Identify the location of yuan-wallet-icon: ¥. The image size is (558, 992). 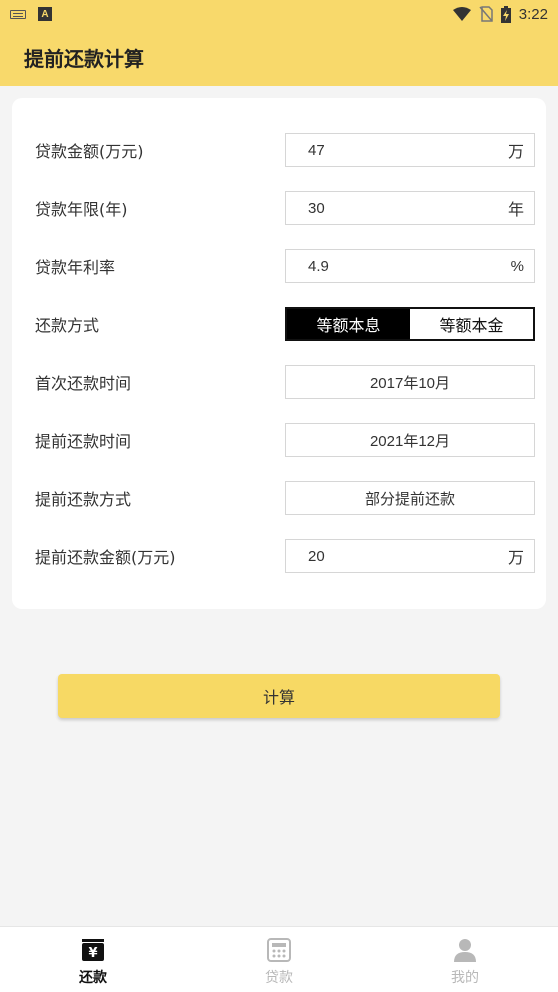
(93, 950).